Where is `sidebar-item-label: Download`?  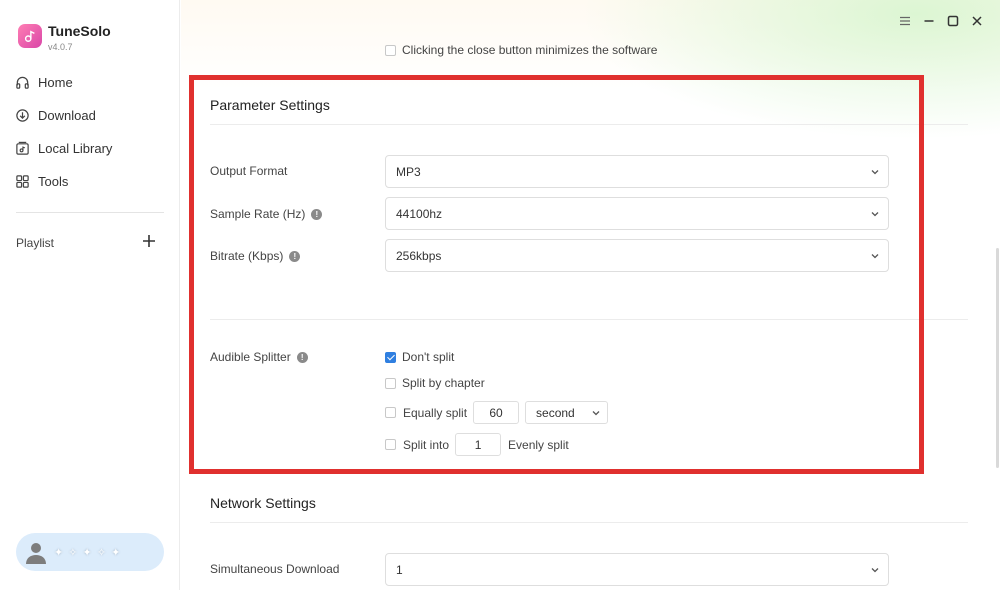 sidebar-item-label: Download is located at coordinates (67, 115).